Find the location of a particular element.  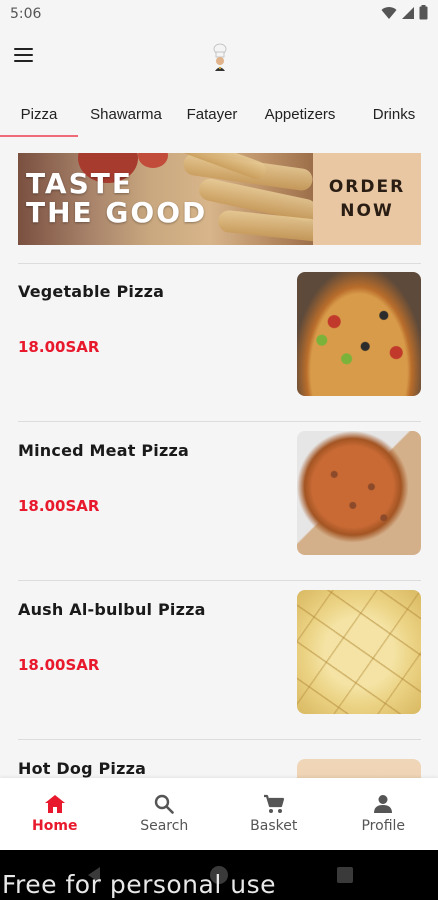

product-name: Aush Al-bulbul Pizza is located at coordinates (112, 609).